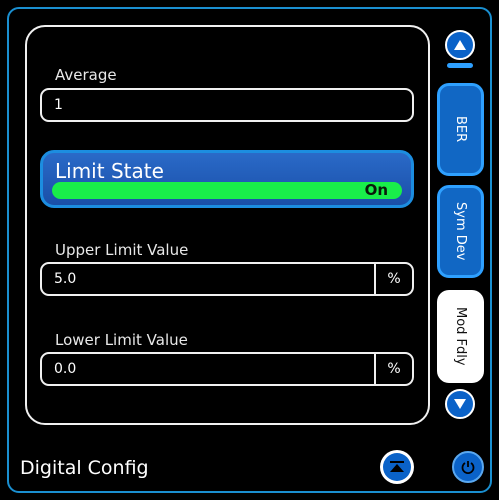  I want to click on tab-ber: BER, so click(460, 129).